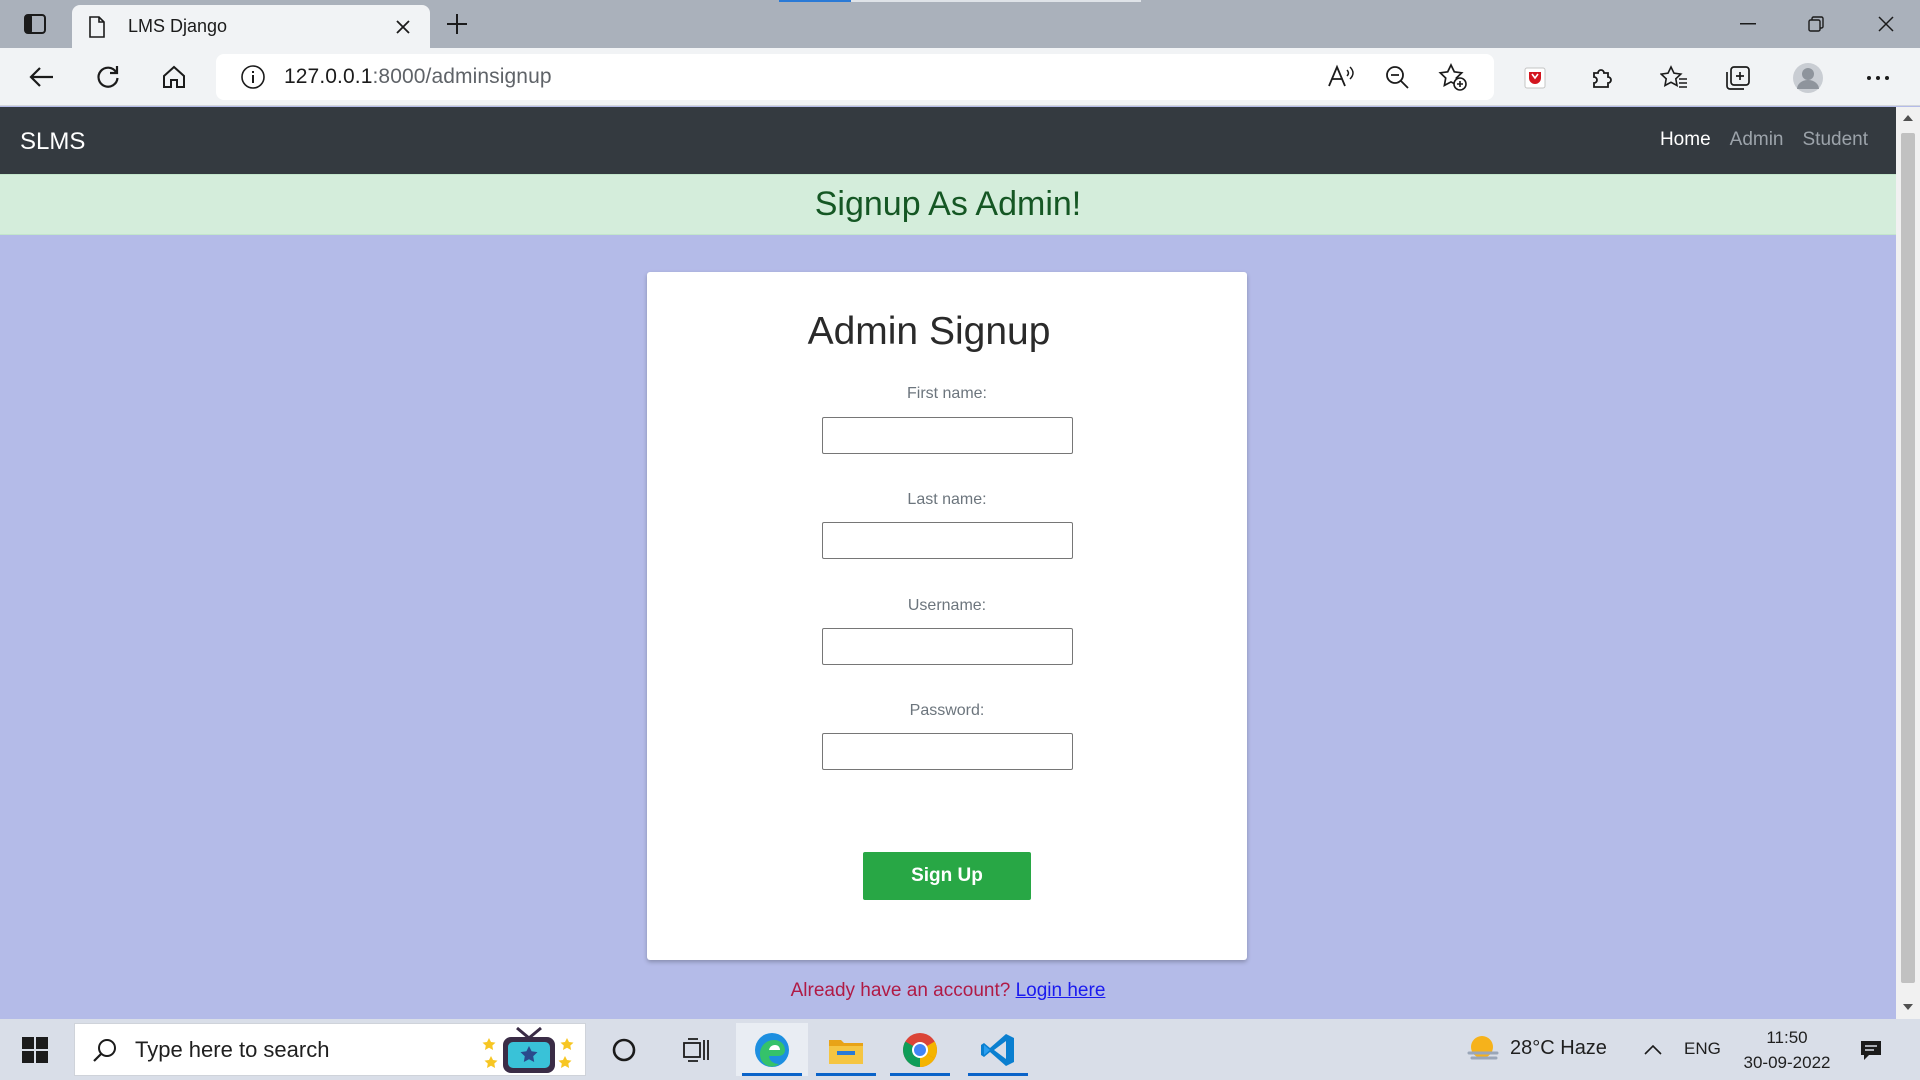 This screenshot has height=1080, width=1920. I want to click on address-bar: 127.0.0.1:8000/adminsignup, so click(855, 77).